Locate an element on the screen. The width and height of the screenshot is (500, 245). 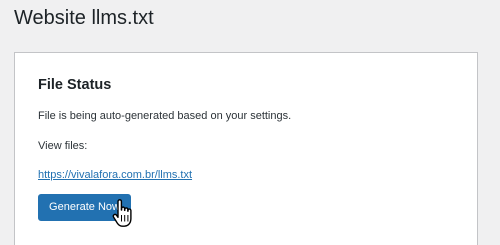
llms-file-link: https://vivalafora.com.br/llms.txt is located at coordinates (115, 175).